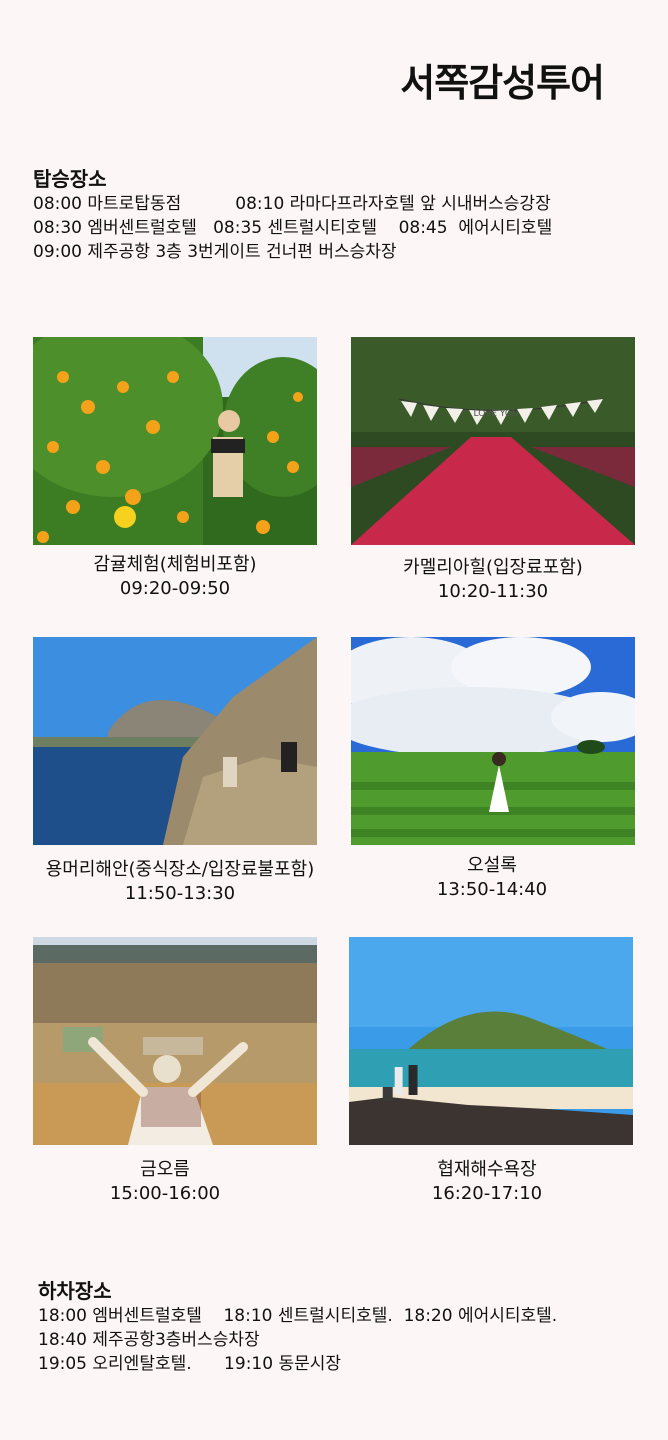  I want to click on stop-caption: 협재해수욕장 16:20-17:10, so click(487, 1182).